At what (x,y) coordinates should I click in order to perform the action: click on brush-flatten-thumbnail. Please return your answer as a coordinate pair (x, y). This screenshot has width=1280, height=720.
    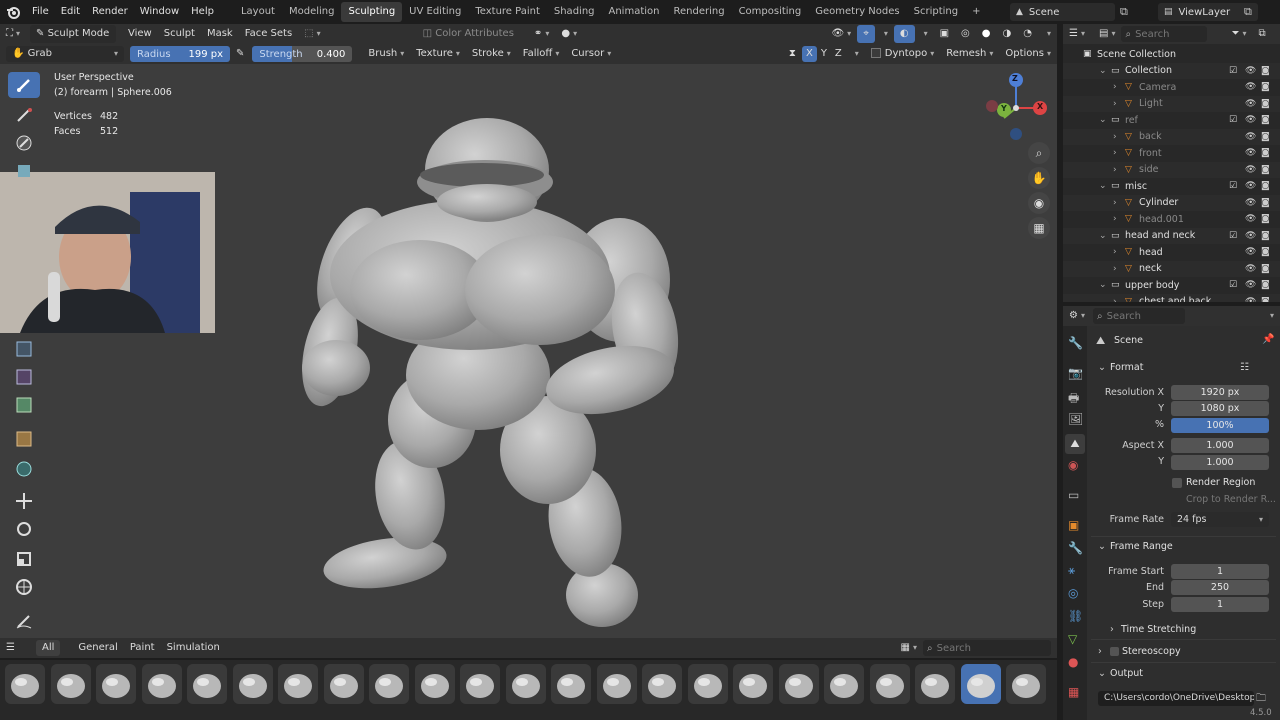
    Looking at the image, I should click on (389, 684).